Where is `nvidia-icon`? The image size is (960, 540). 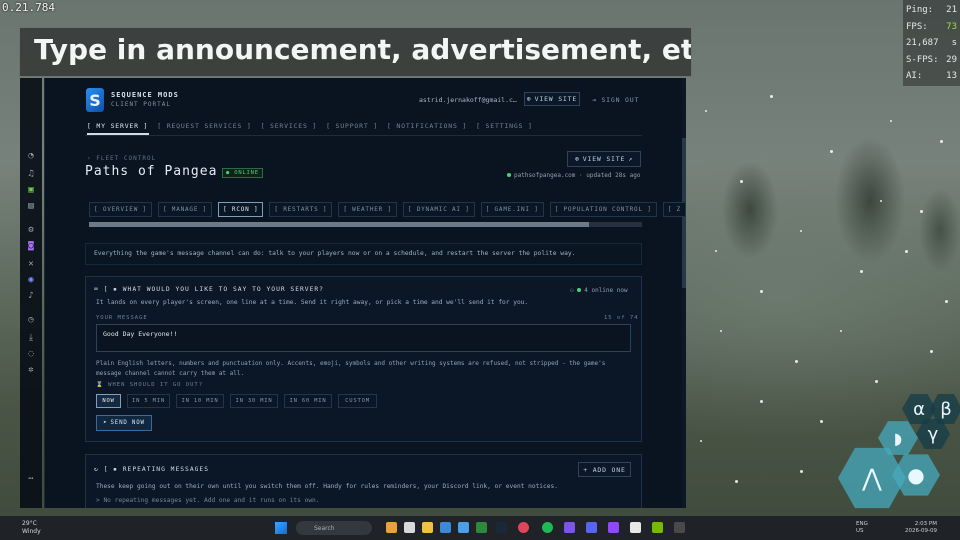
nvidia-icon is located at coordinates (657, 527).